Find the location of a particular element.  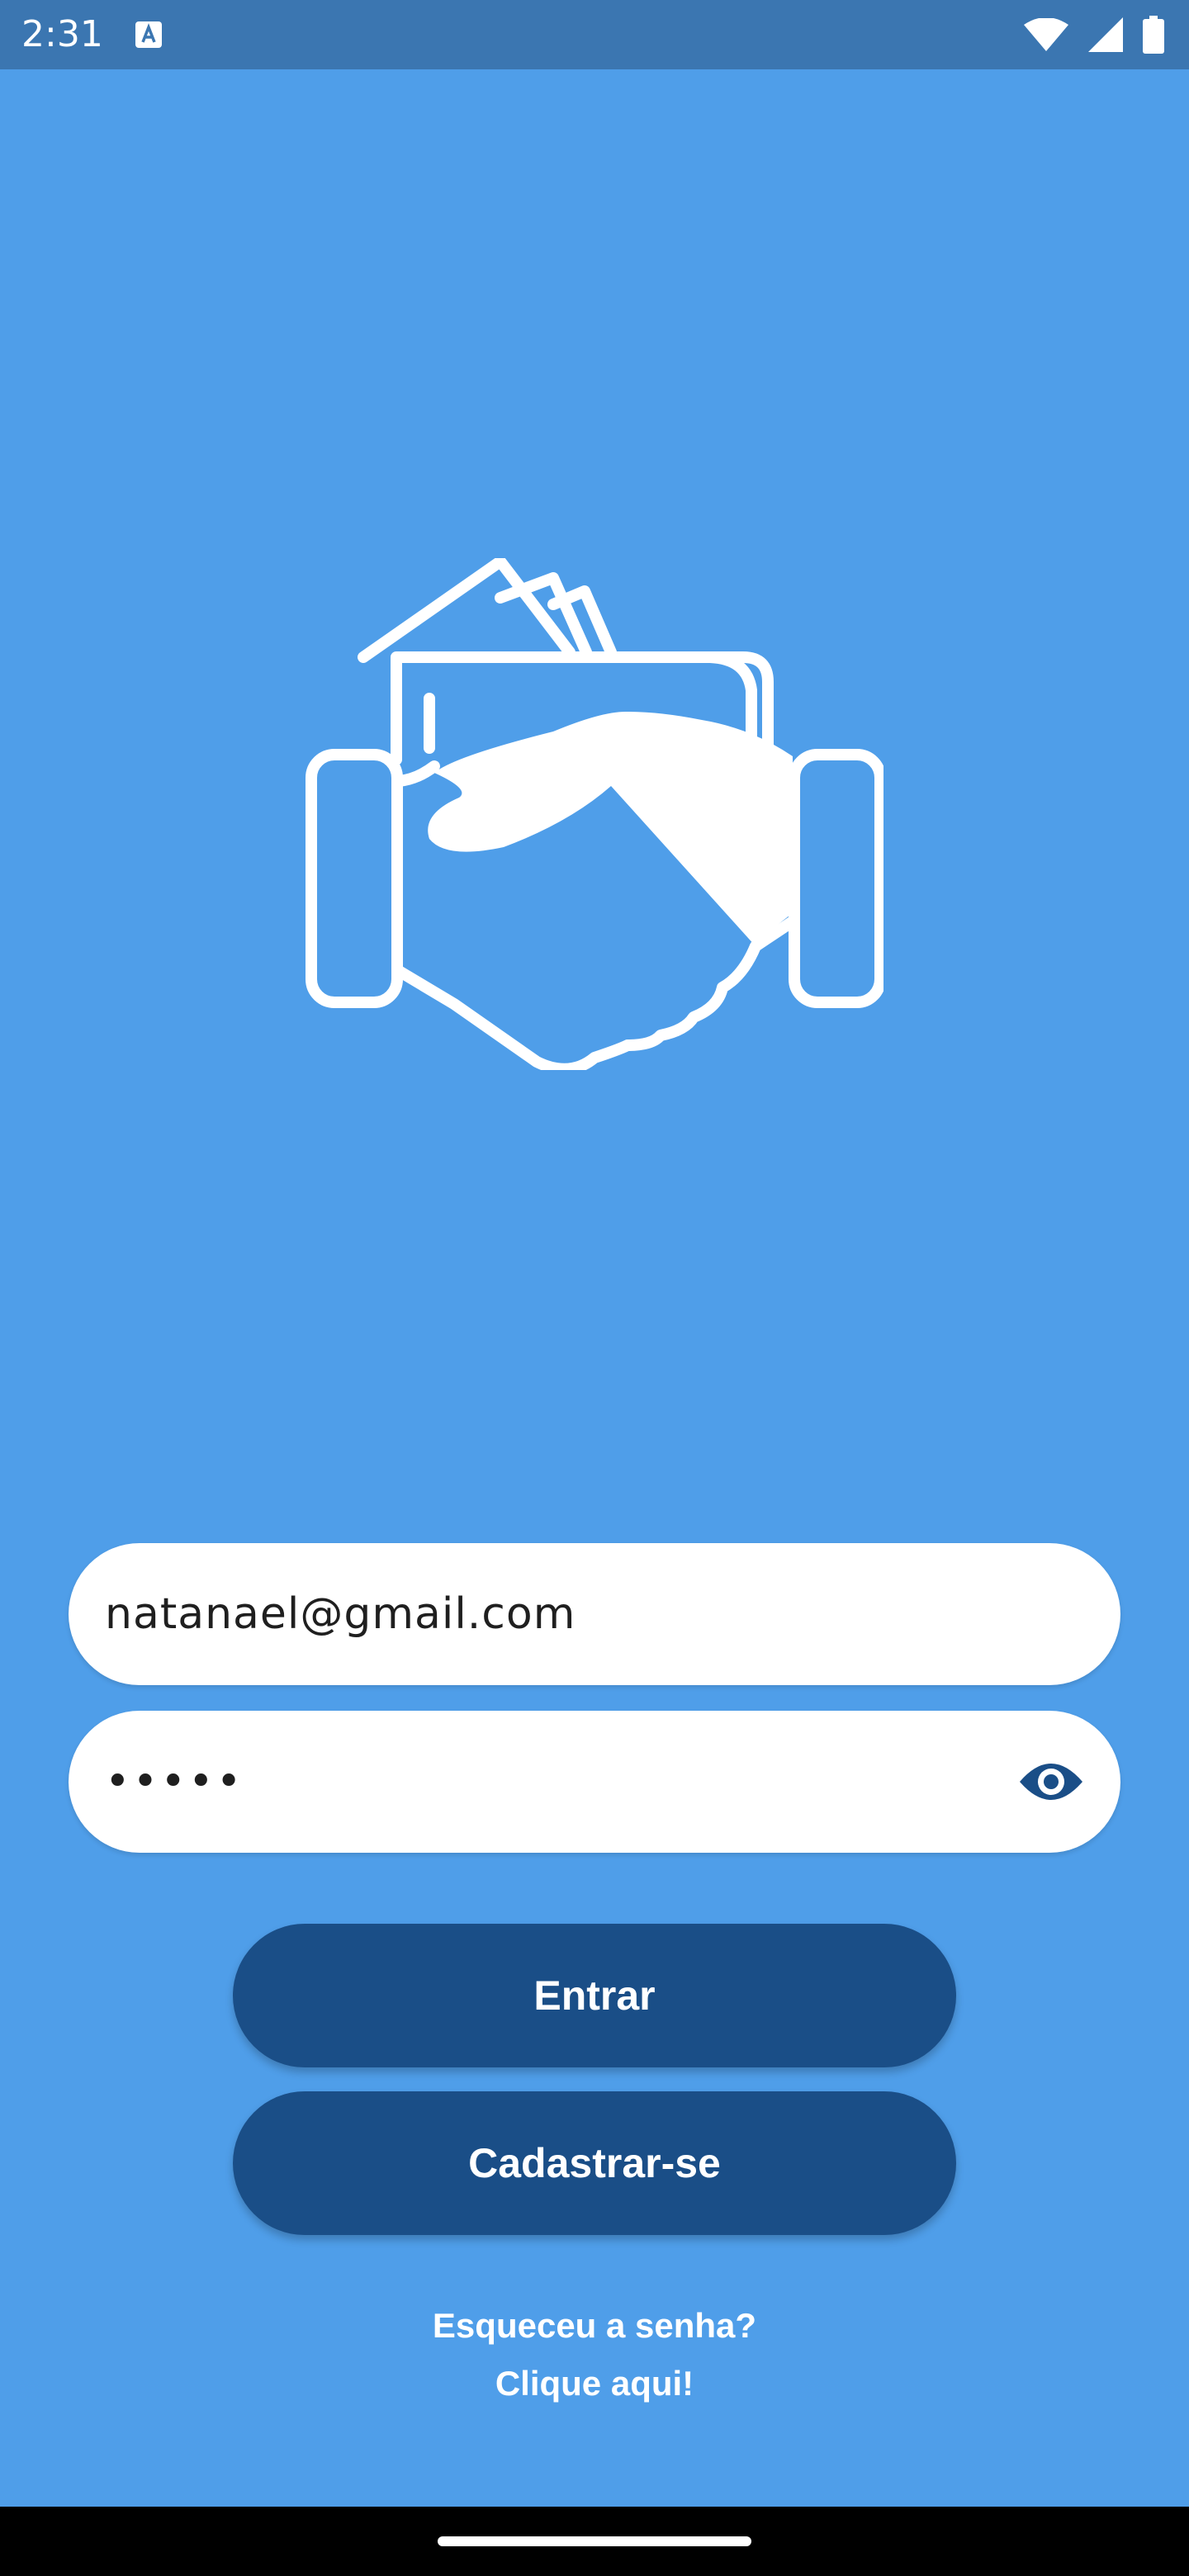

status-time: 2:31 is located at coordinates (62, 34).